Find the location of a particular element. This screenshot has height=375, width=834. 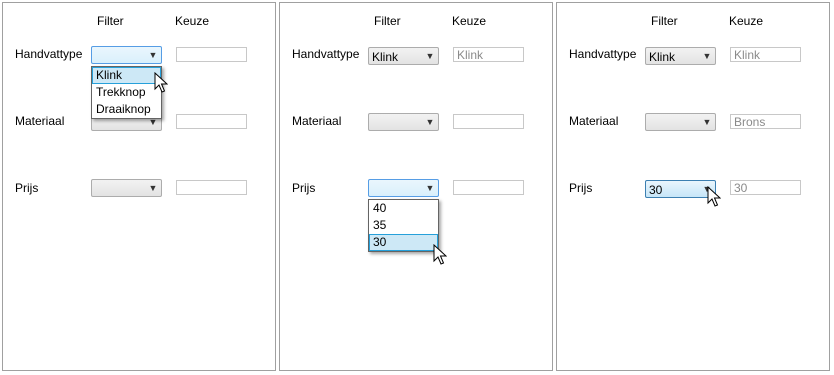

prijs-combo-value: 30 is located at coordinates (656, 190).